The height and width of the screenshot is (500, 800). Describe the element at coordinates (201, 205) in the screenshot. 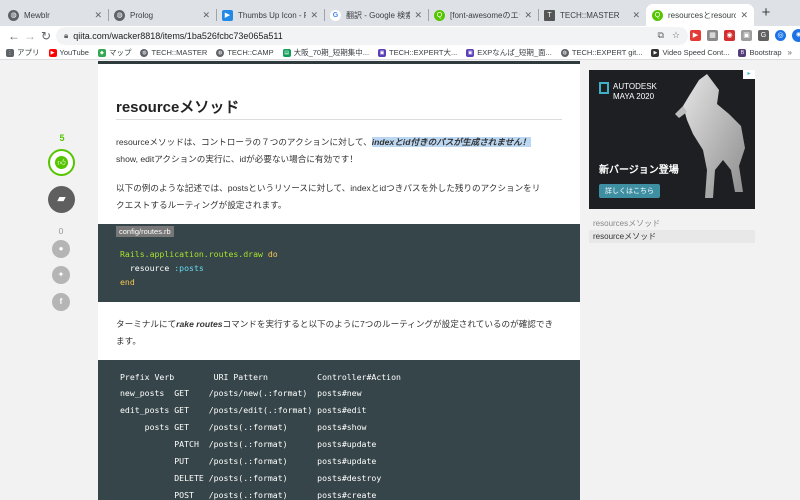

I see `paragraph-text: クエストするルーティングが設定されます。` at that location.